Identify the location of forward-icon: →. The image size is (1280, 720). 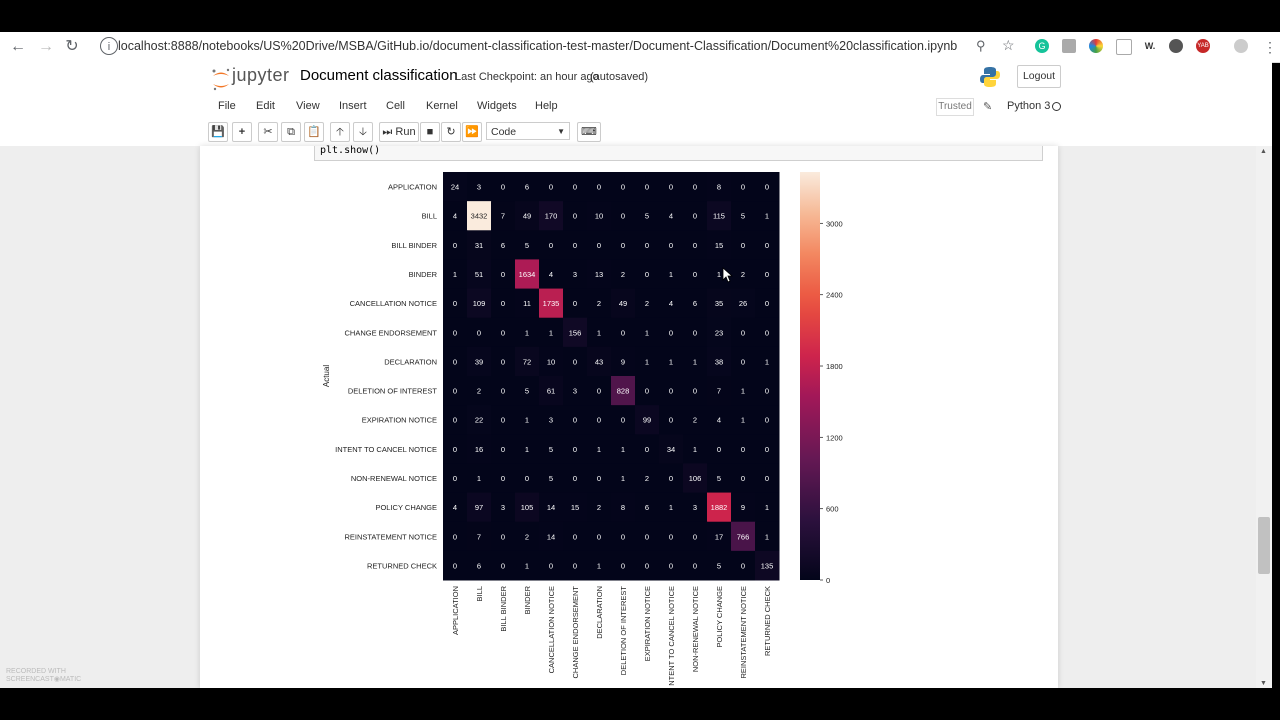
(46, 47).